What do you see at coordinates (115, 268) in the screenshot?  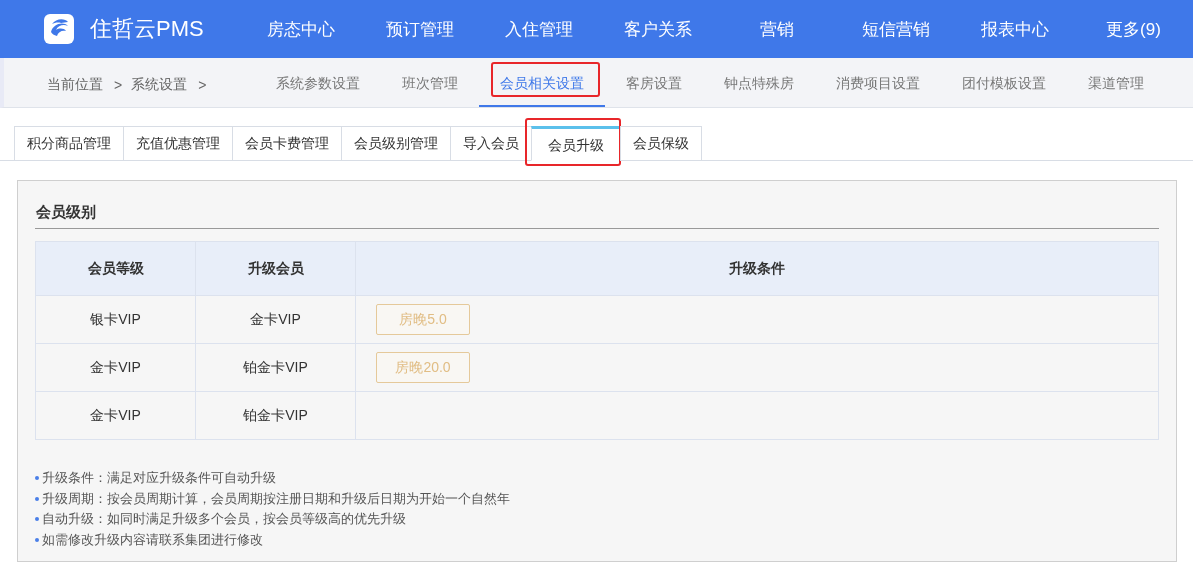 I see `column-header: 会员等级` at bounding box center [115, 268].